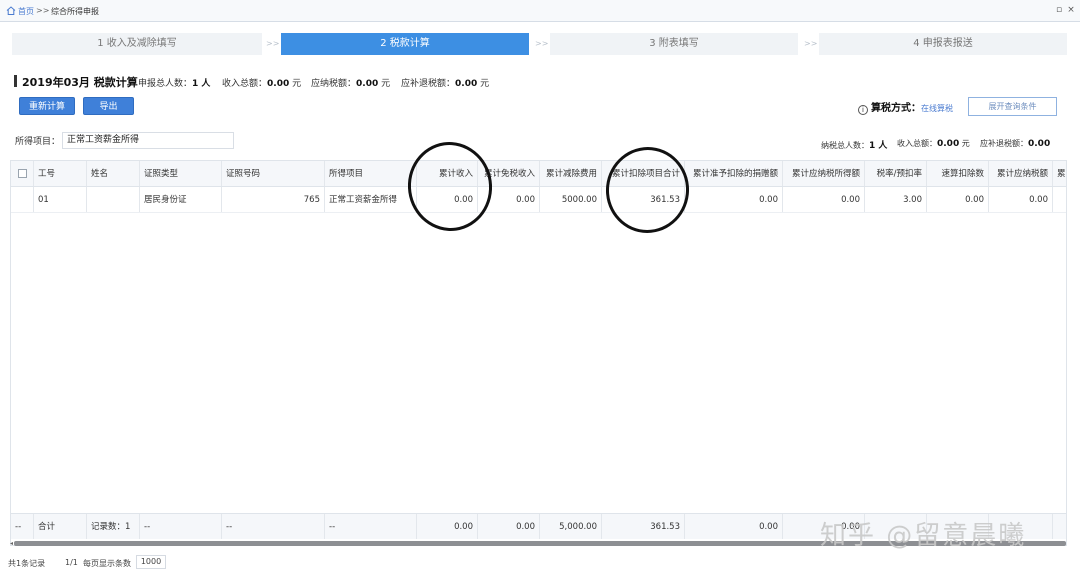 Image resolution: width=1080 pixels, height=579 pixels. Describe the element at coordinates (734, 173) in the screenshot. I see `column-header: 累计准予扣除的捐赠额` at that location.